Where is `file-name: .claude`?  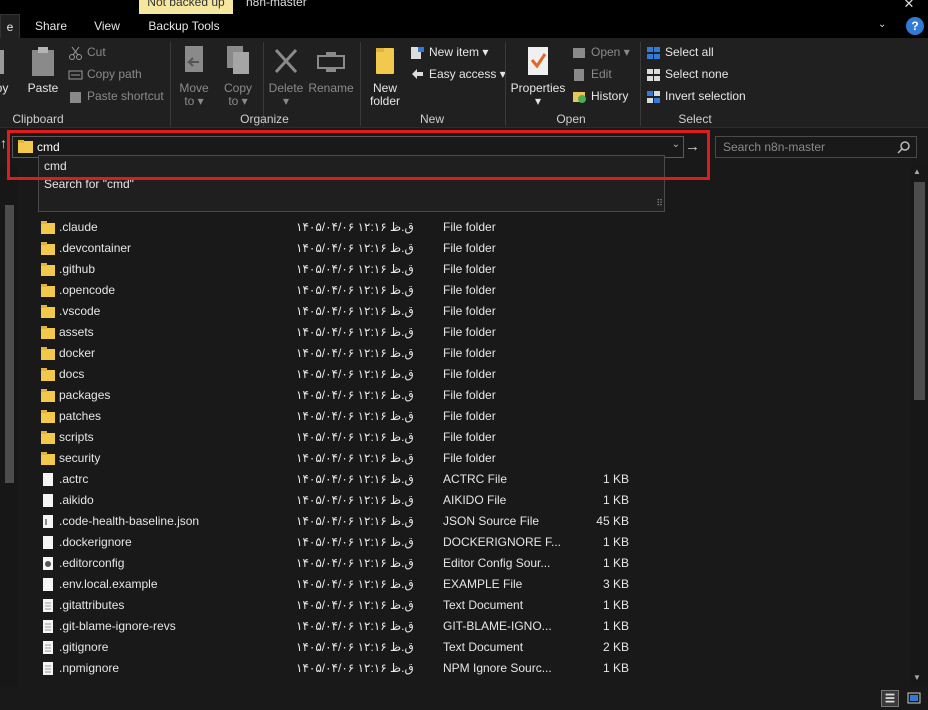 file-name: .claude is located at coordinates (78, 227).